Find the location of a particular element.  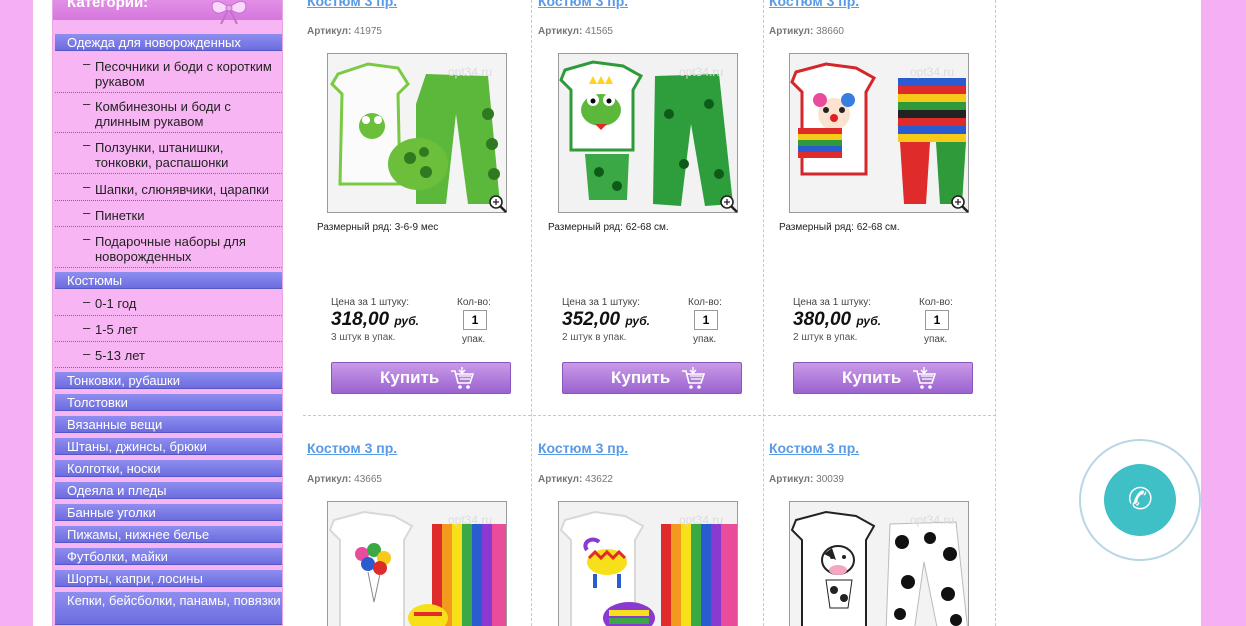

pack-info: 2 штук в упак. is located at coordinates (594, 337).